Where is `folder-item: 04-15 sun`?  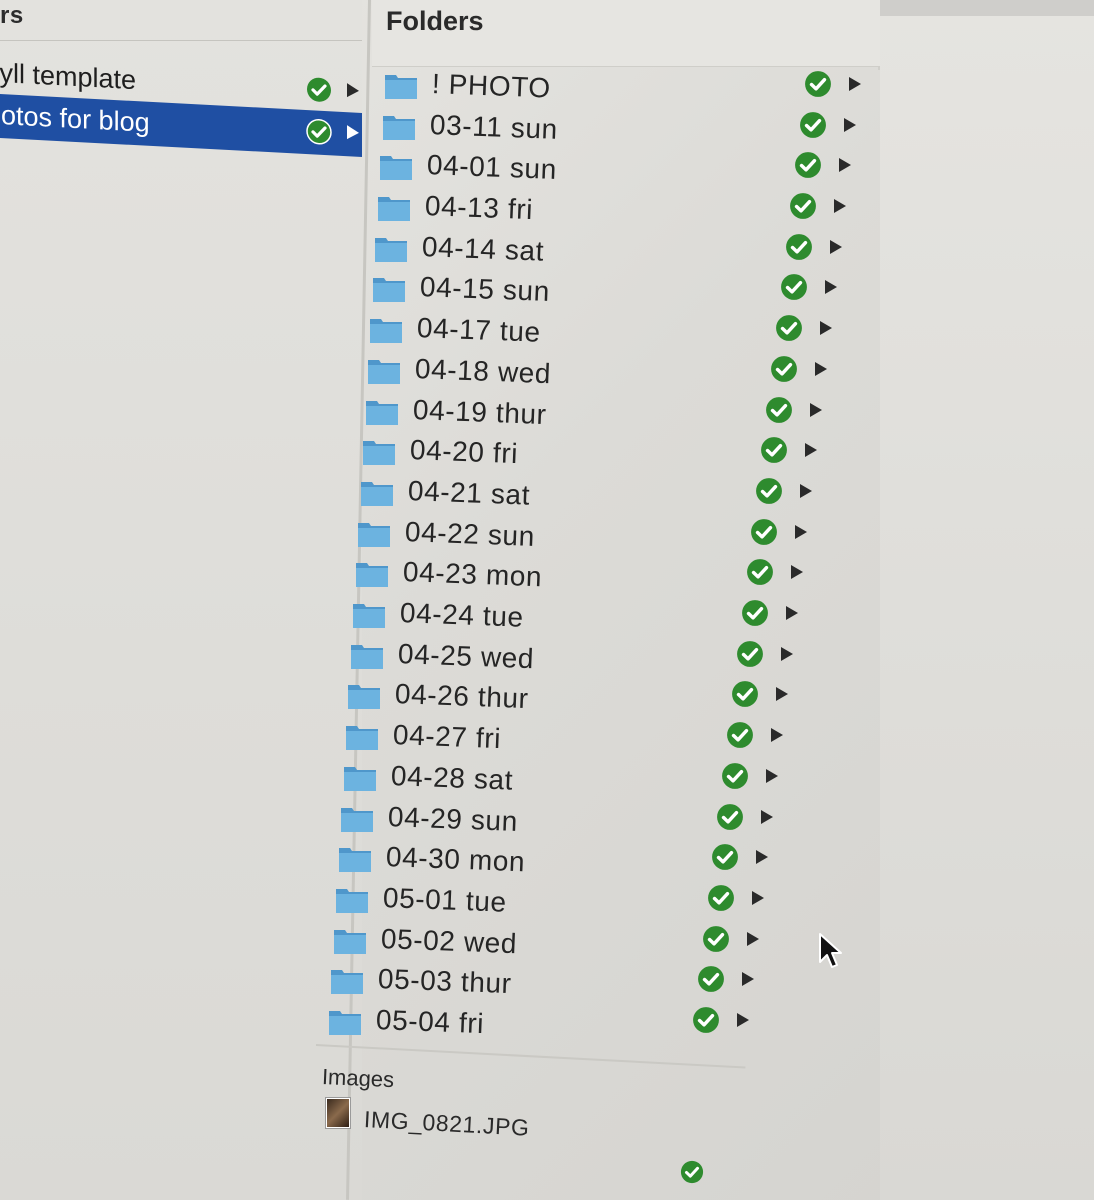
folder-item: 04-15 sun is located at coordinates (611, 291).